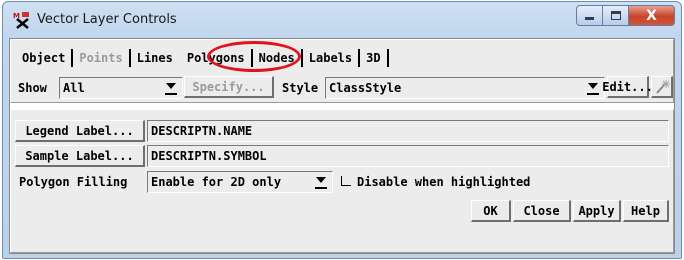  Describe the element at coordinates (491, 211) in the screenshot. I see `ok-button: OK` at that location.